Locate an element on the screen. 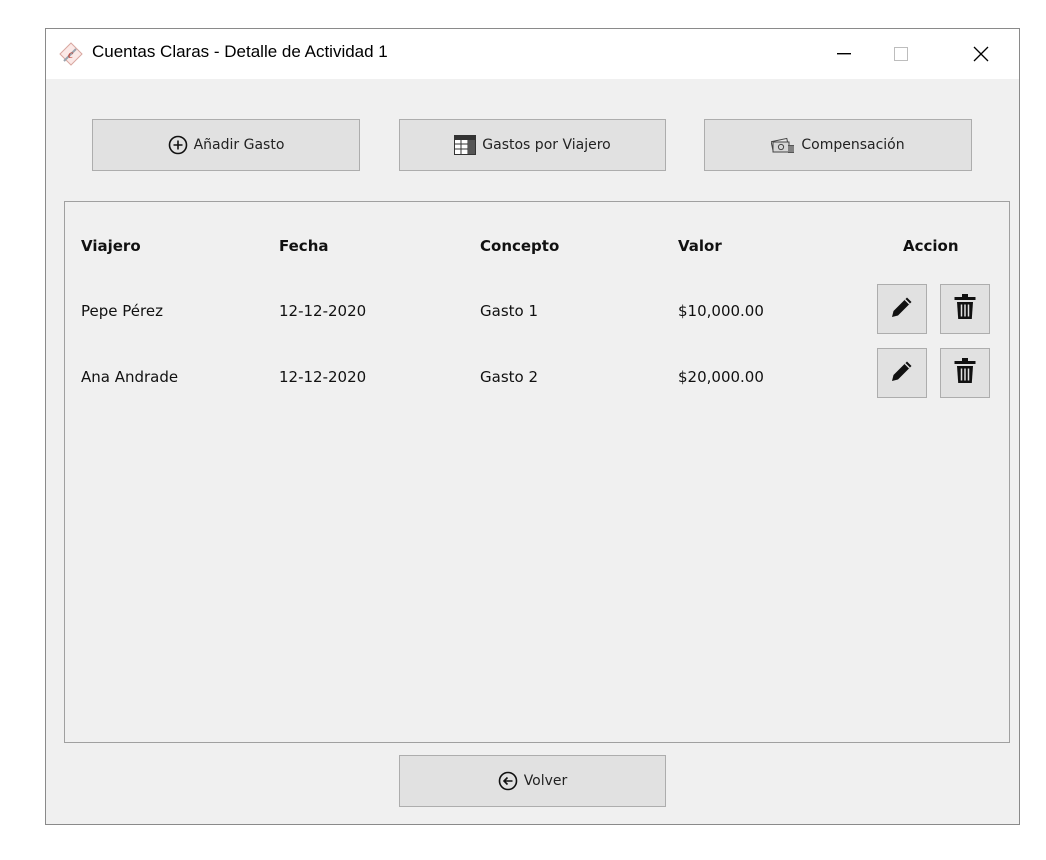 The height and width of the screenshot is (860, 1046). column-header-valor: Valor is located at coordinates (700, 246).